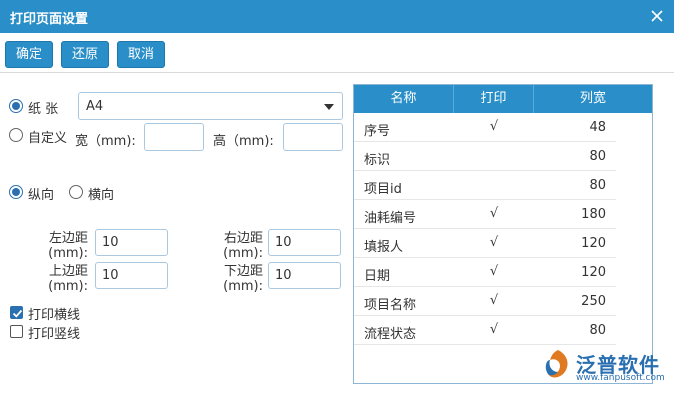 The image size is (674, 396). What do you see at coordinates (620, 378) in the screenshot?
I see `brand-url: www.fanpusoft.com` at bounding box center [620, 378].